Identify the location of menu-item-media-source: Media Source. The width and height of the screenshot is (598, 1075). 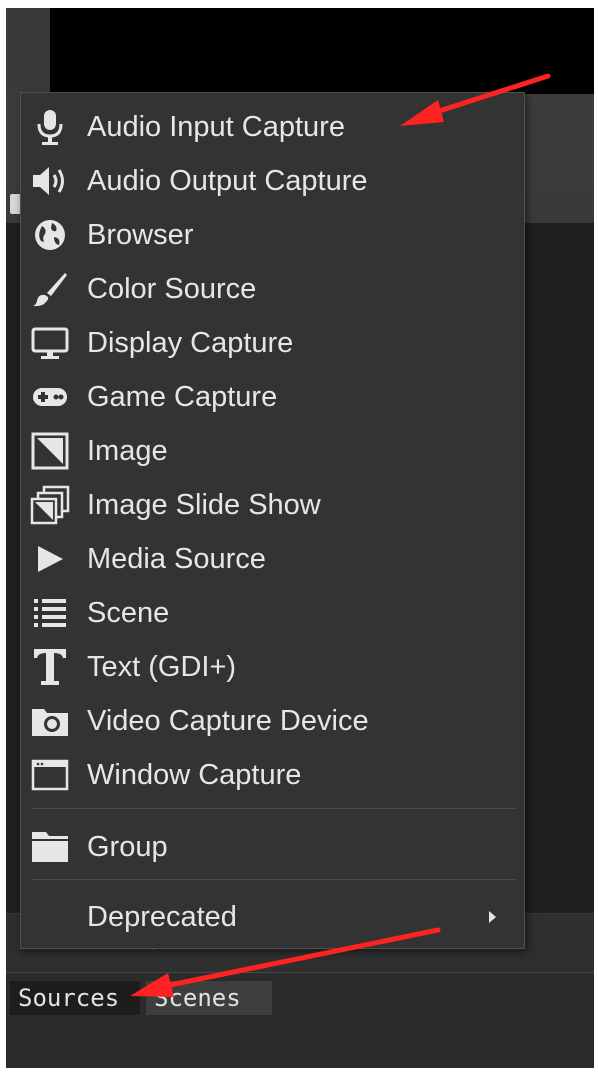
(272, 559).